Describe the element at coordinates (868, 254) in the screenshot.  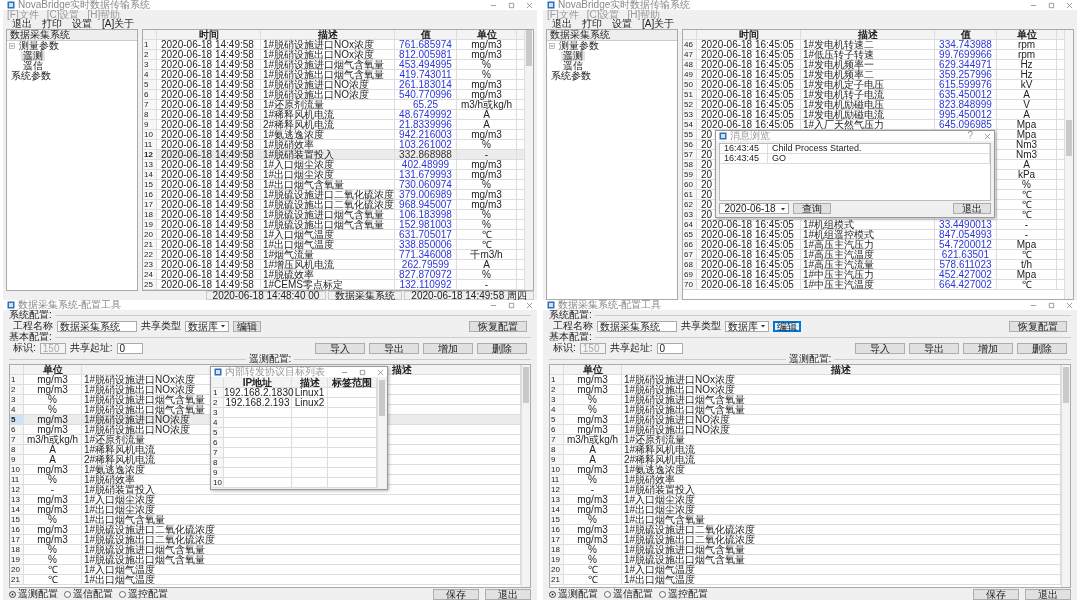
I see `table-cell: 1#高压主汽温度` at that location.